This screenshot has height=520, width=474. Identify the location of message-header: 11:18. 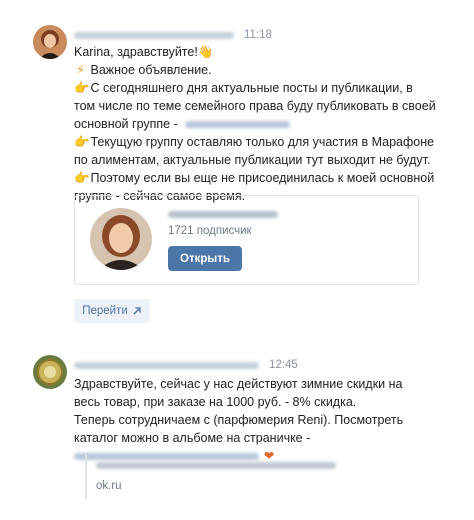
(173, 35).